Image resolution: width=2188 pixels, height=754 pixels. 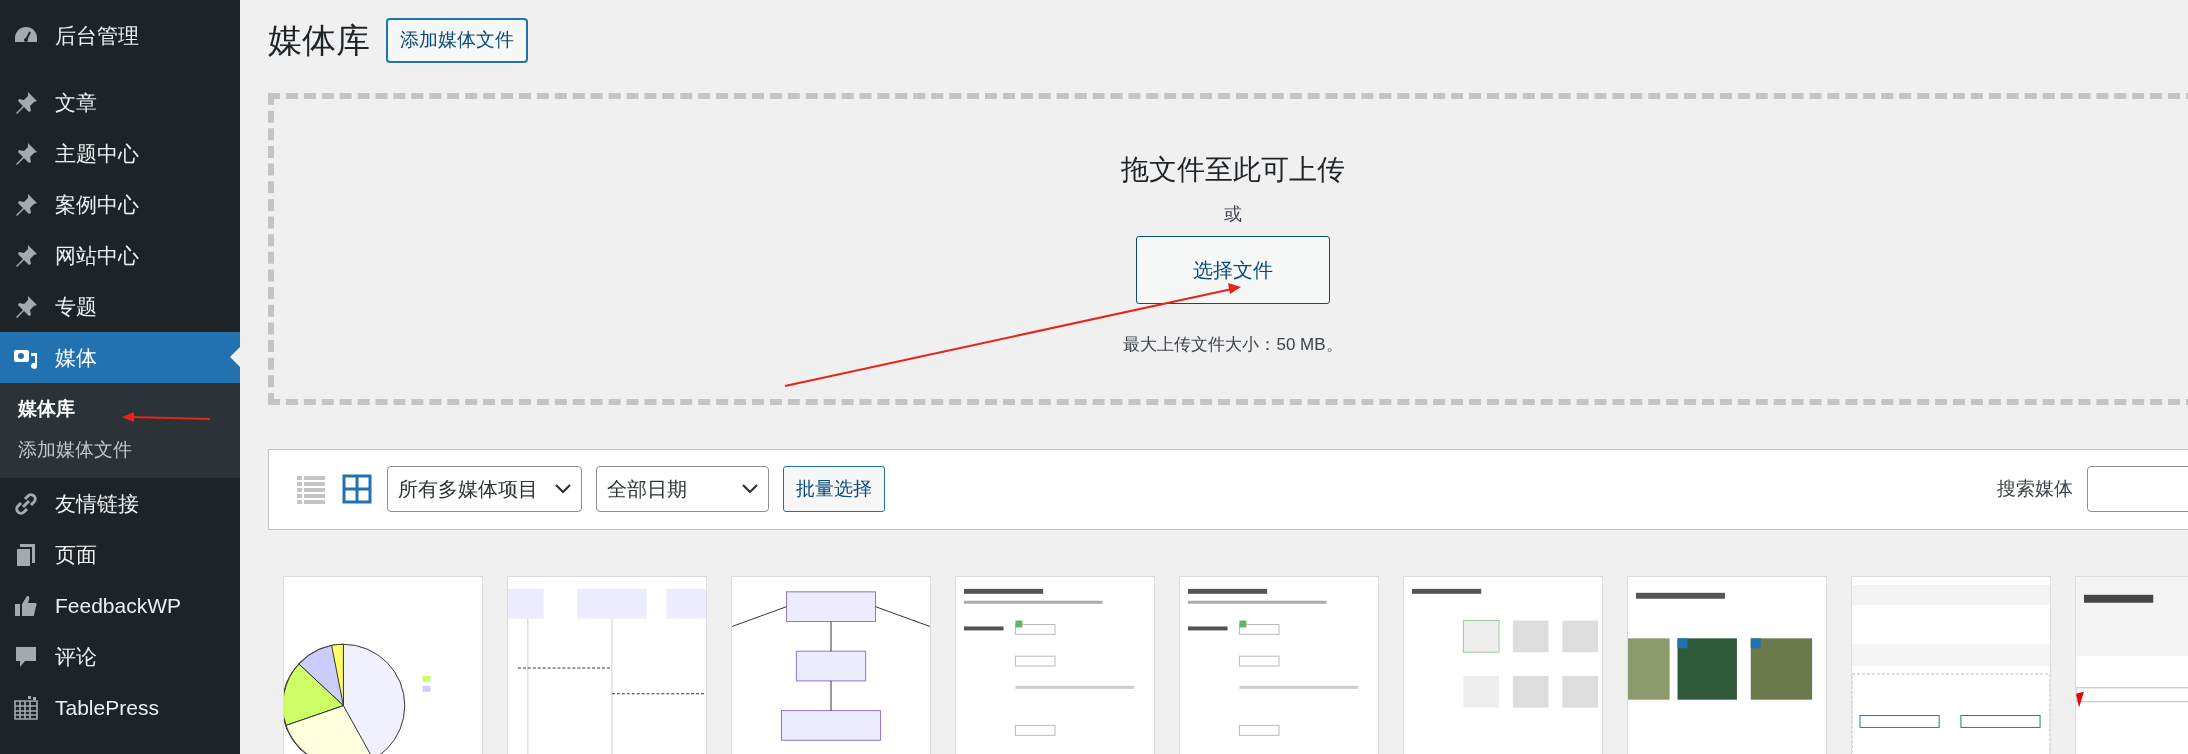 I want to click on or-text: 或, so click(x=1233, y=214).